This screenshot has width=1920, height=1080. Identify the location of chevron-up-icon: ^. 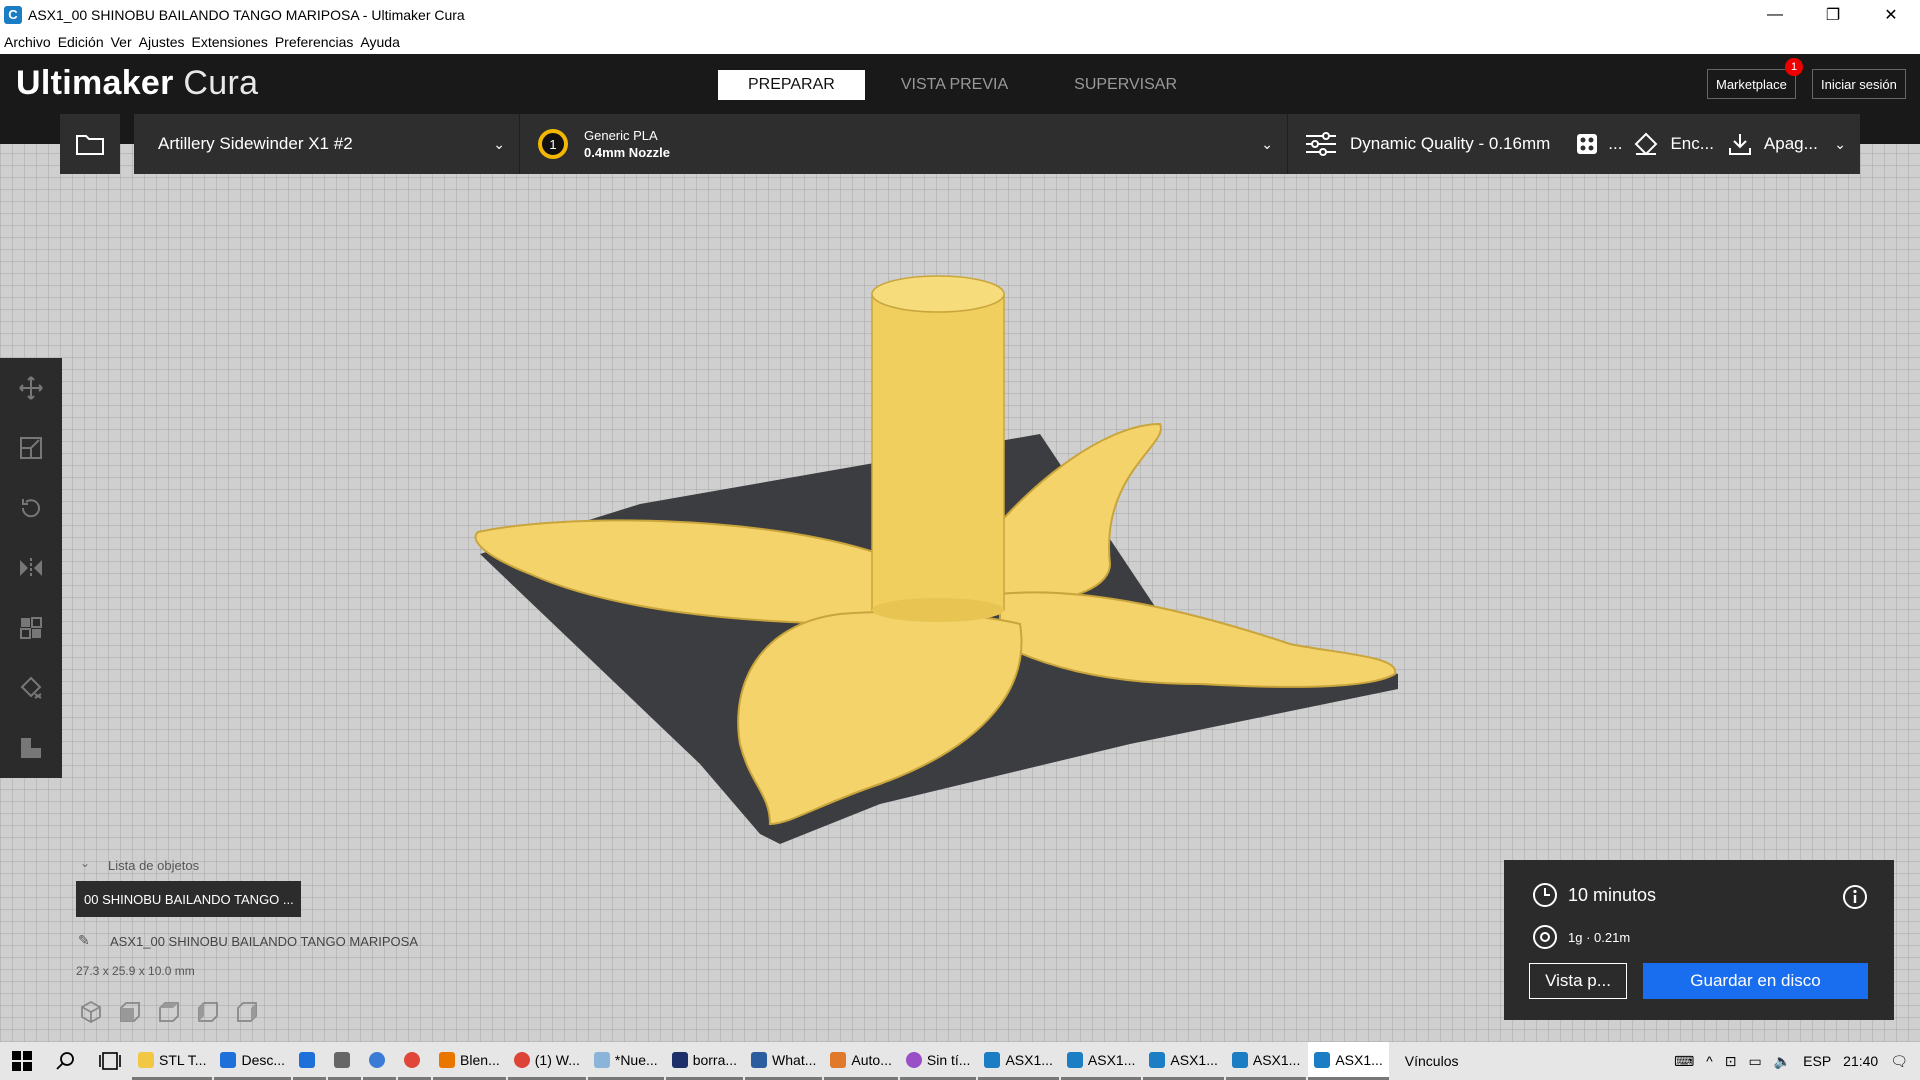
(1709, 1061).